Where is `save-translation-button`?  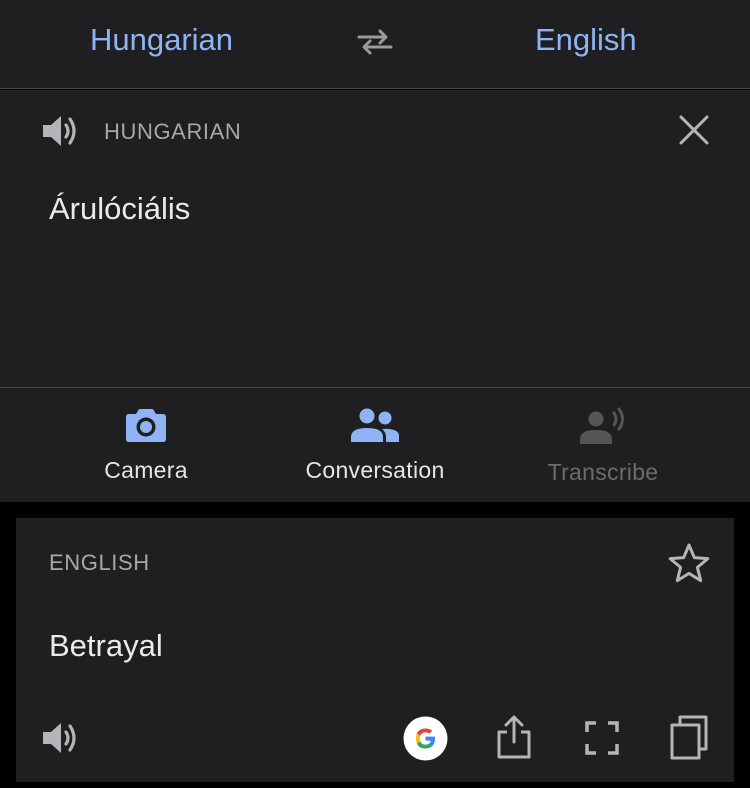 save-translation-button is located at coordinates (689, 563).